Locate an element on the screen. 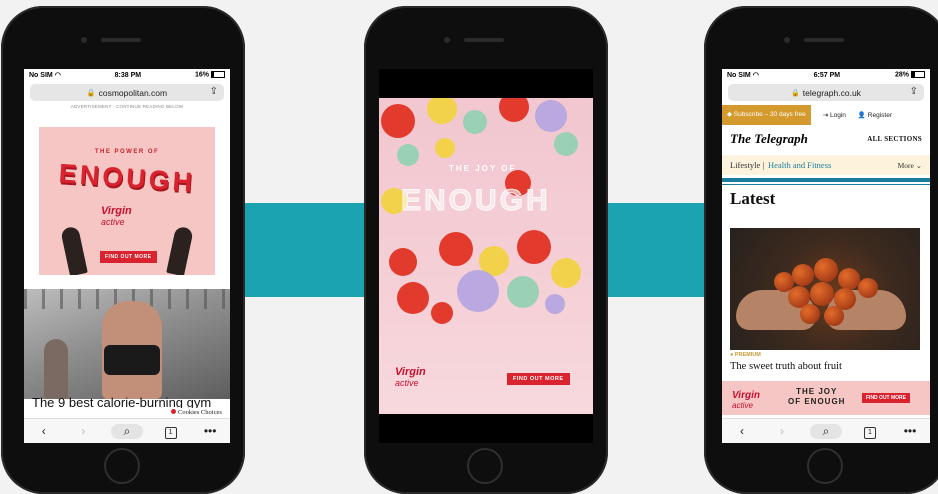 The width and height of the screenshot is (938, 494). url-text: telegraph.co.uk is located at coordinates (831, 92).